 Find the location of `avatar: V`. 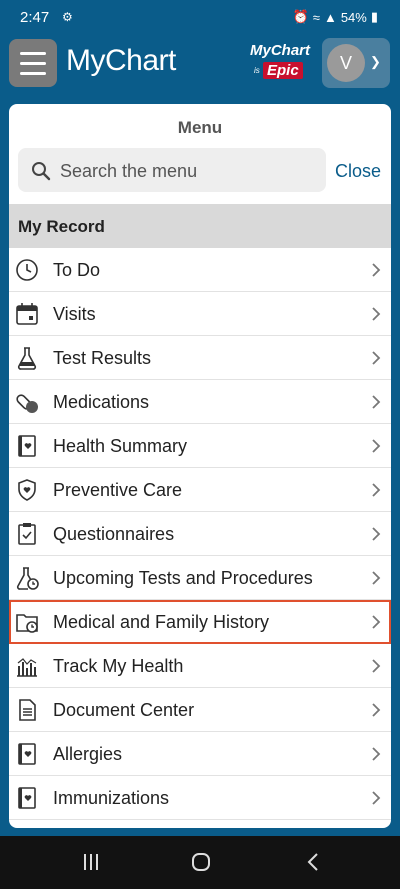

avatar: V is located at coordinates (346, 63).